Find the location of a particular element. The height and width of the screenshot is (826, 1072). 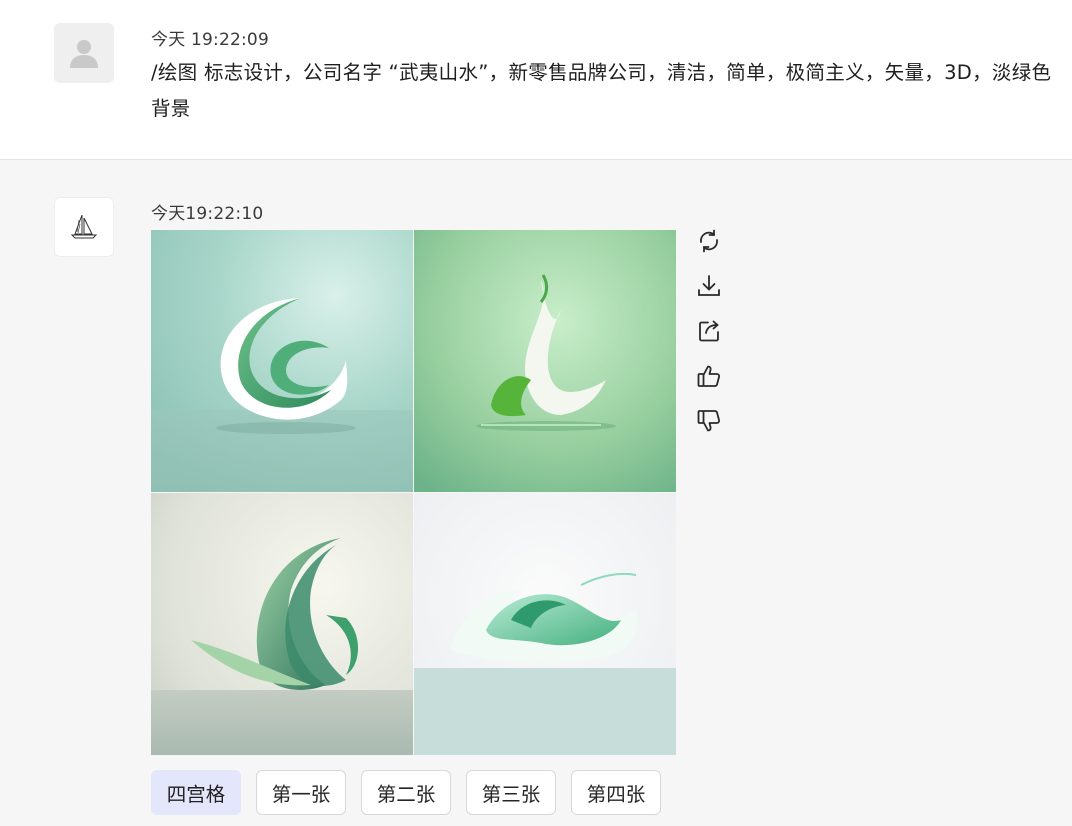

bot-avatar is located at coordinates (84, 227).